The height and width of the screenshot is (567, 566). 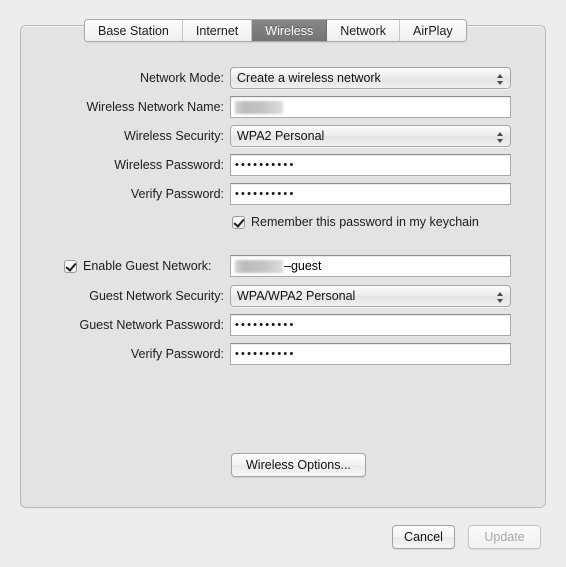 I want to click on guest-security-select: WPA/WPA2 Personal, so click(x=370, y=296).